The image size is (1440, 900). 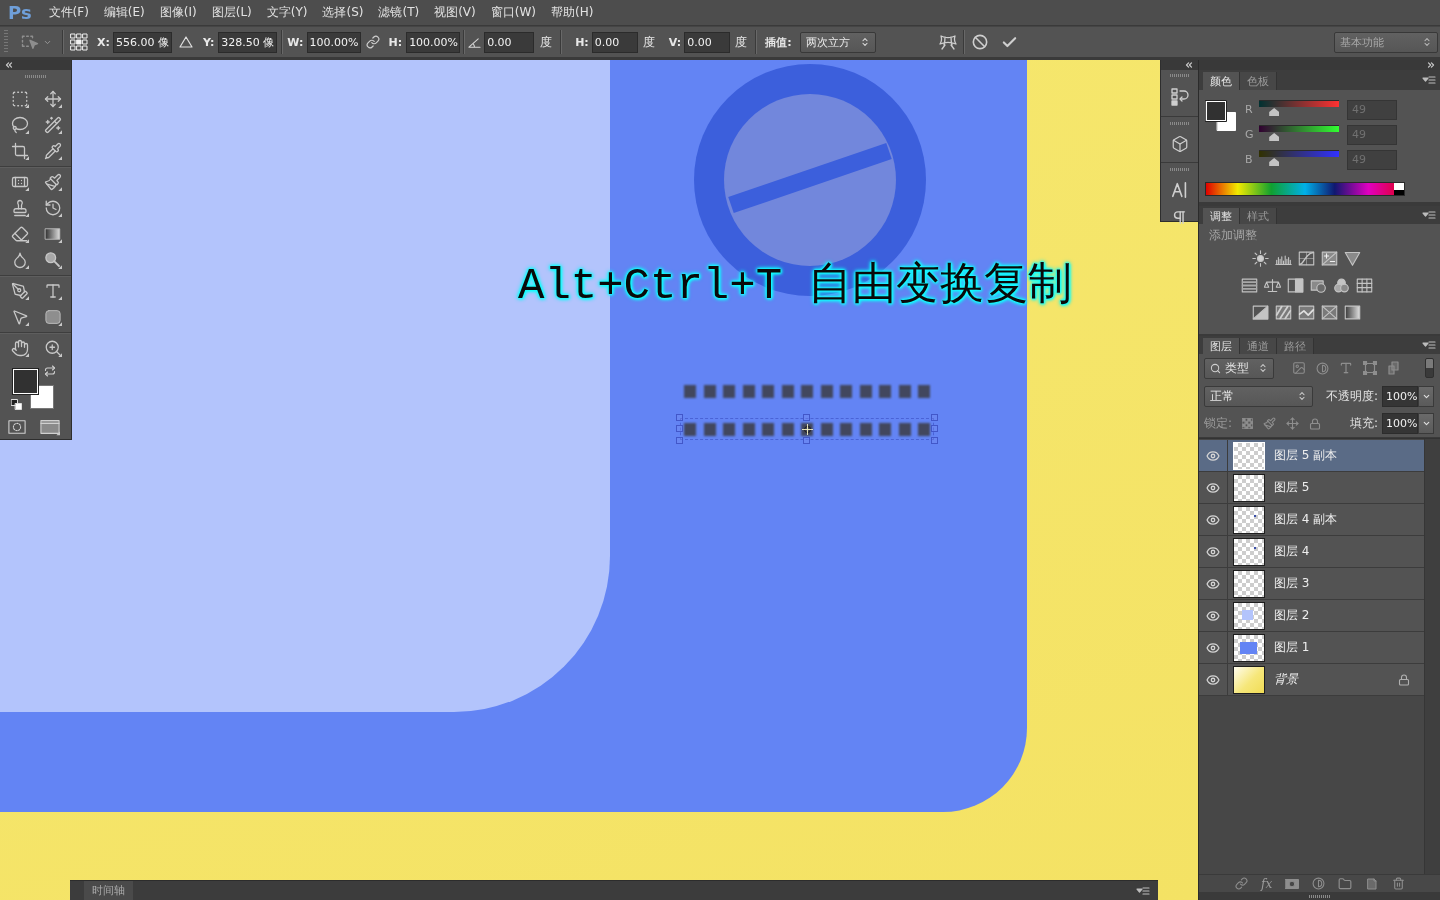 What do you see at coordinates (52, 151) in the screenshot?
I see `eyedropper-icon` at bounding box center [52, 151].